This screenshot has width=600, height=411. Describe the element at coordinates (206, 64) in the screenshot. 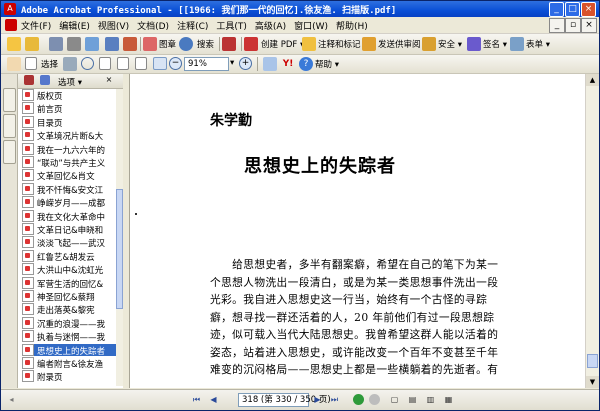

I see `zoom-field: 91%` at that location.